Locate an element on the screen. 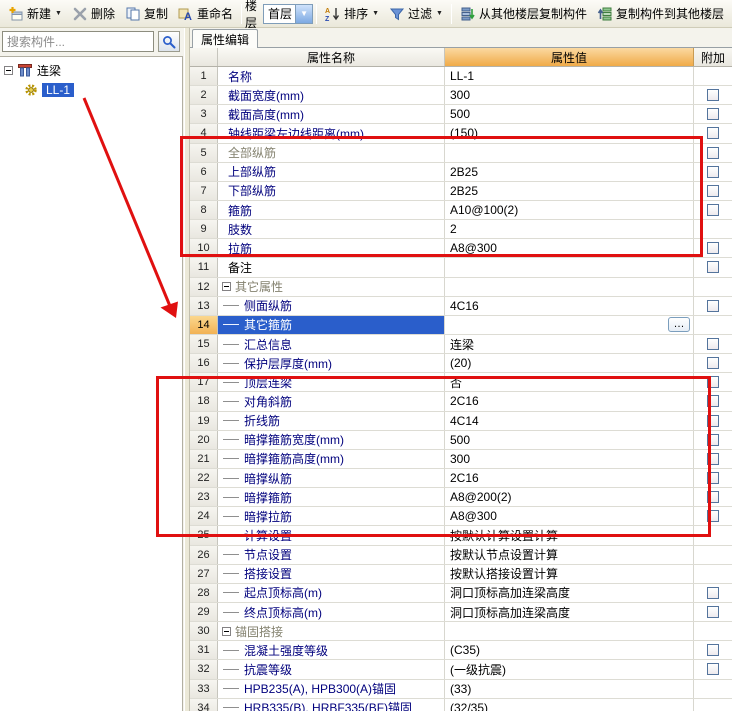 The width and height of the screenshot is (732, 711). floor-combobox: 首层 ▼ is located at coordinates (288, 13).